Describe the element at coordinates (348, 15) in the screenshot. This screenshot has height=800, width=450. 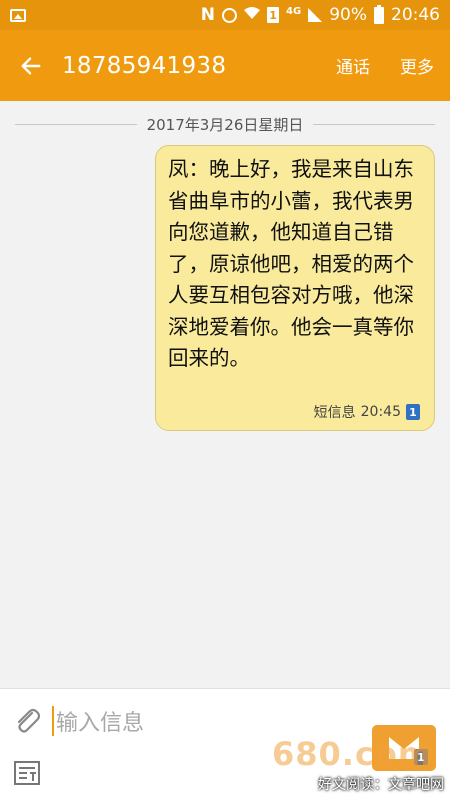
I see `battery-percent: 90%` at that location.